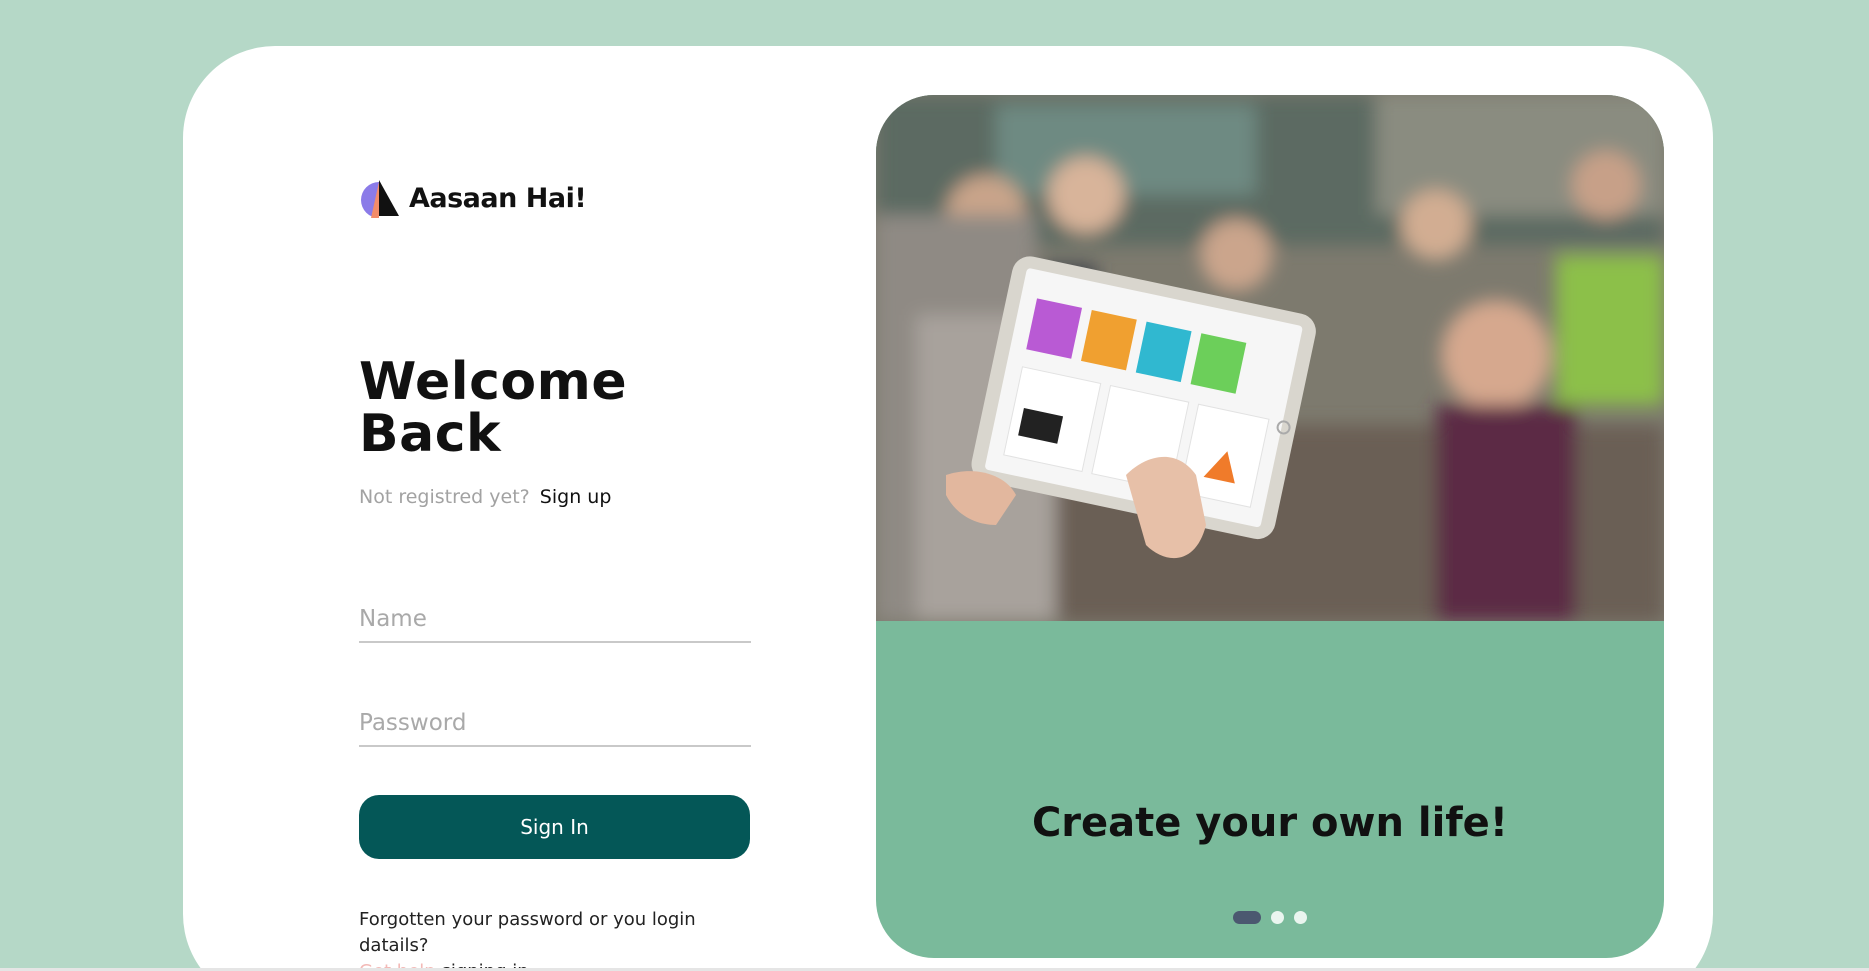 Image resolution: width=1869 pixels, height=971 pixels. I want to click on name-field, so click(555, 621).